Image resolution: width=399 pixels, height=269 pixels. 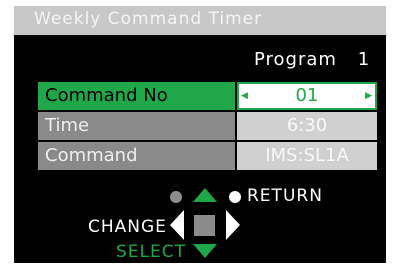 I want to click on time-row: Time 6:30, so click(x=207, y=126).